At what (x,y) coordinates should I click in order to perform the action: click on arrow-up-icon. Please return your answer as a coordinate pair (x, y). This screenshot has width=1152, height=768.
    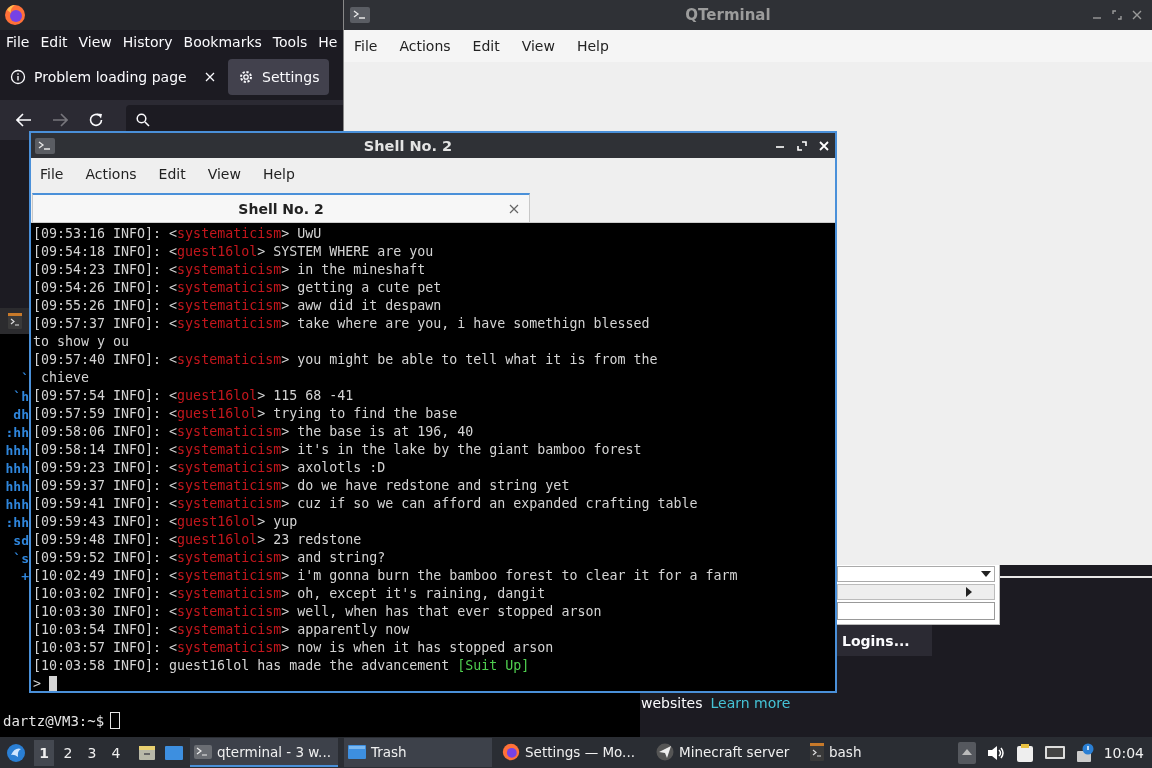
    Looking at the image, I should click on (966, 752).